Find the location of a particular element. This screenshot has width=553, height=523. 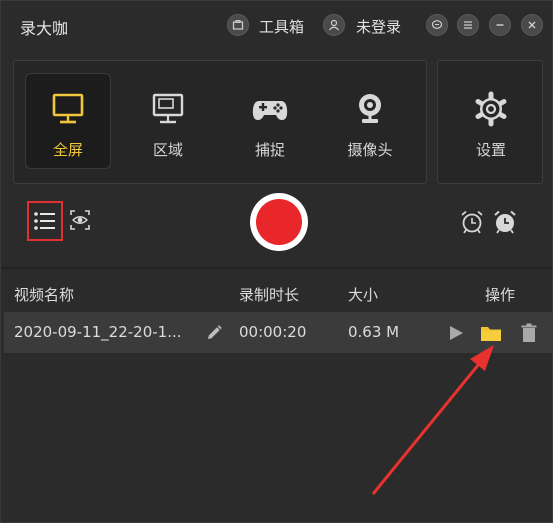

toolbox-label: 工具箱 is located at coordinates (281, 26).